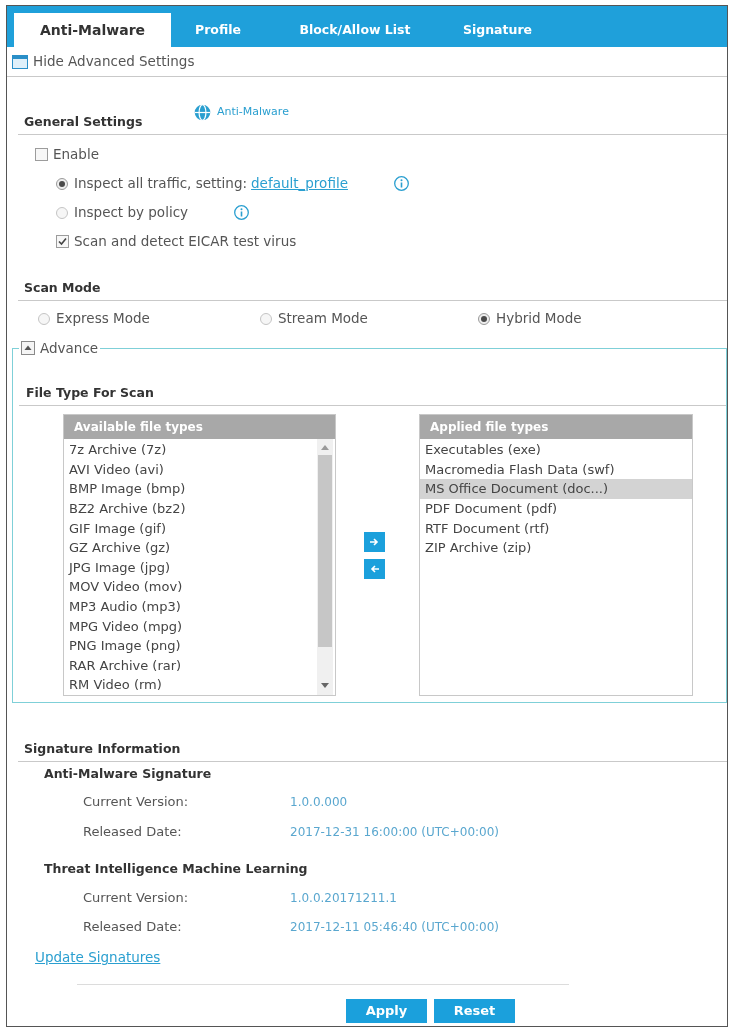  I want to click on globe-icon, so click(202, 112).